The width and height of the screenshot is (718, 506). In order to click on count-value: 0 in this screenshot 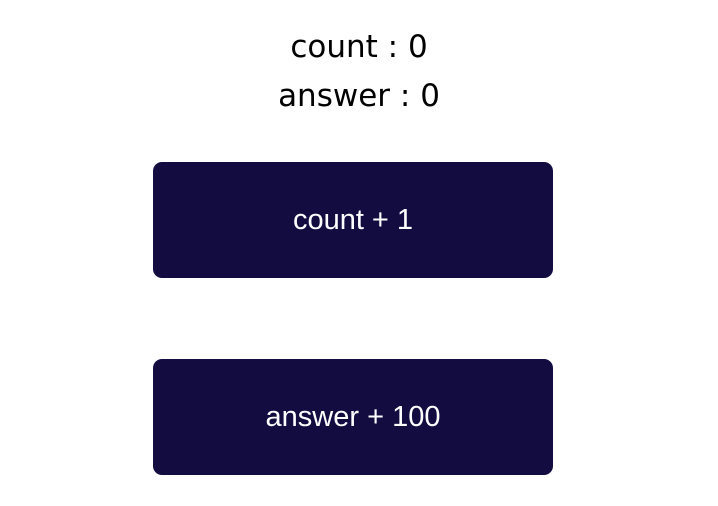, I will do `click(417, 47)`.